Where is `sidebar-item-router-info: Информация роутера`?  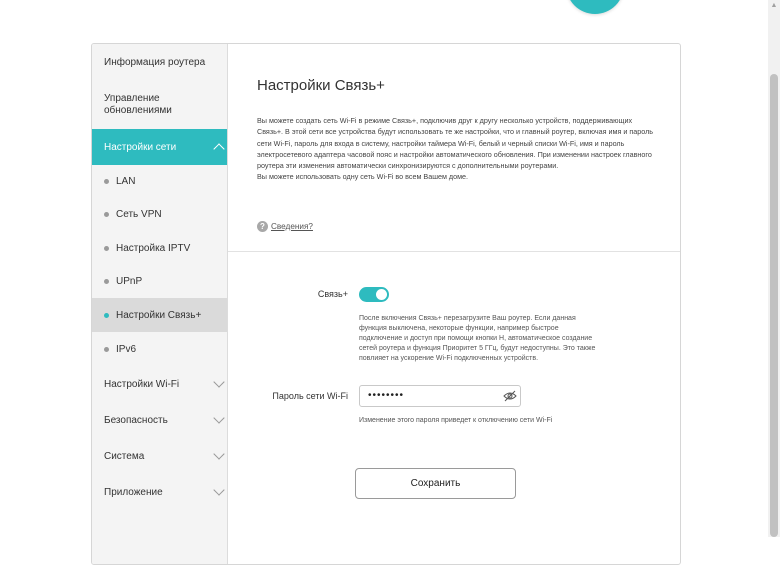 sidebar-item-router-info: Информация роутера is located at coordinates (159, 62).